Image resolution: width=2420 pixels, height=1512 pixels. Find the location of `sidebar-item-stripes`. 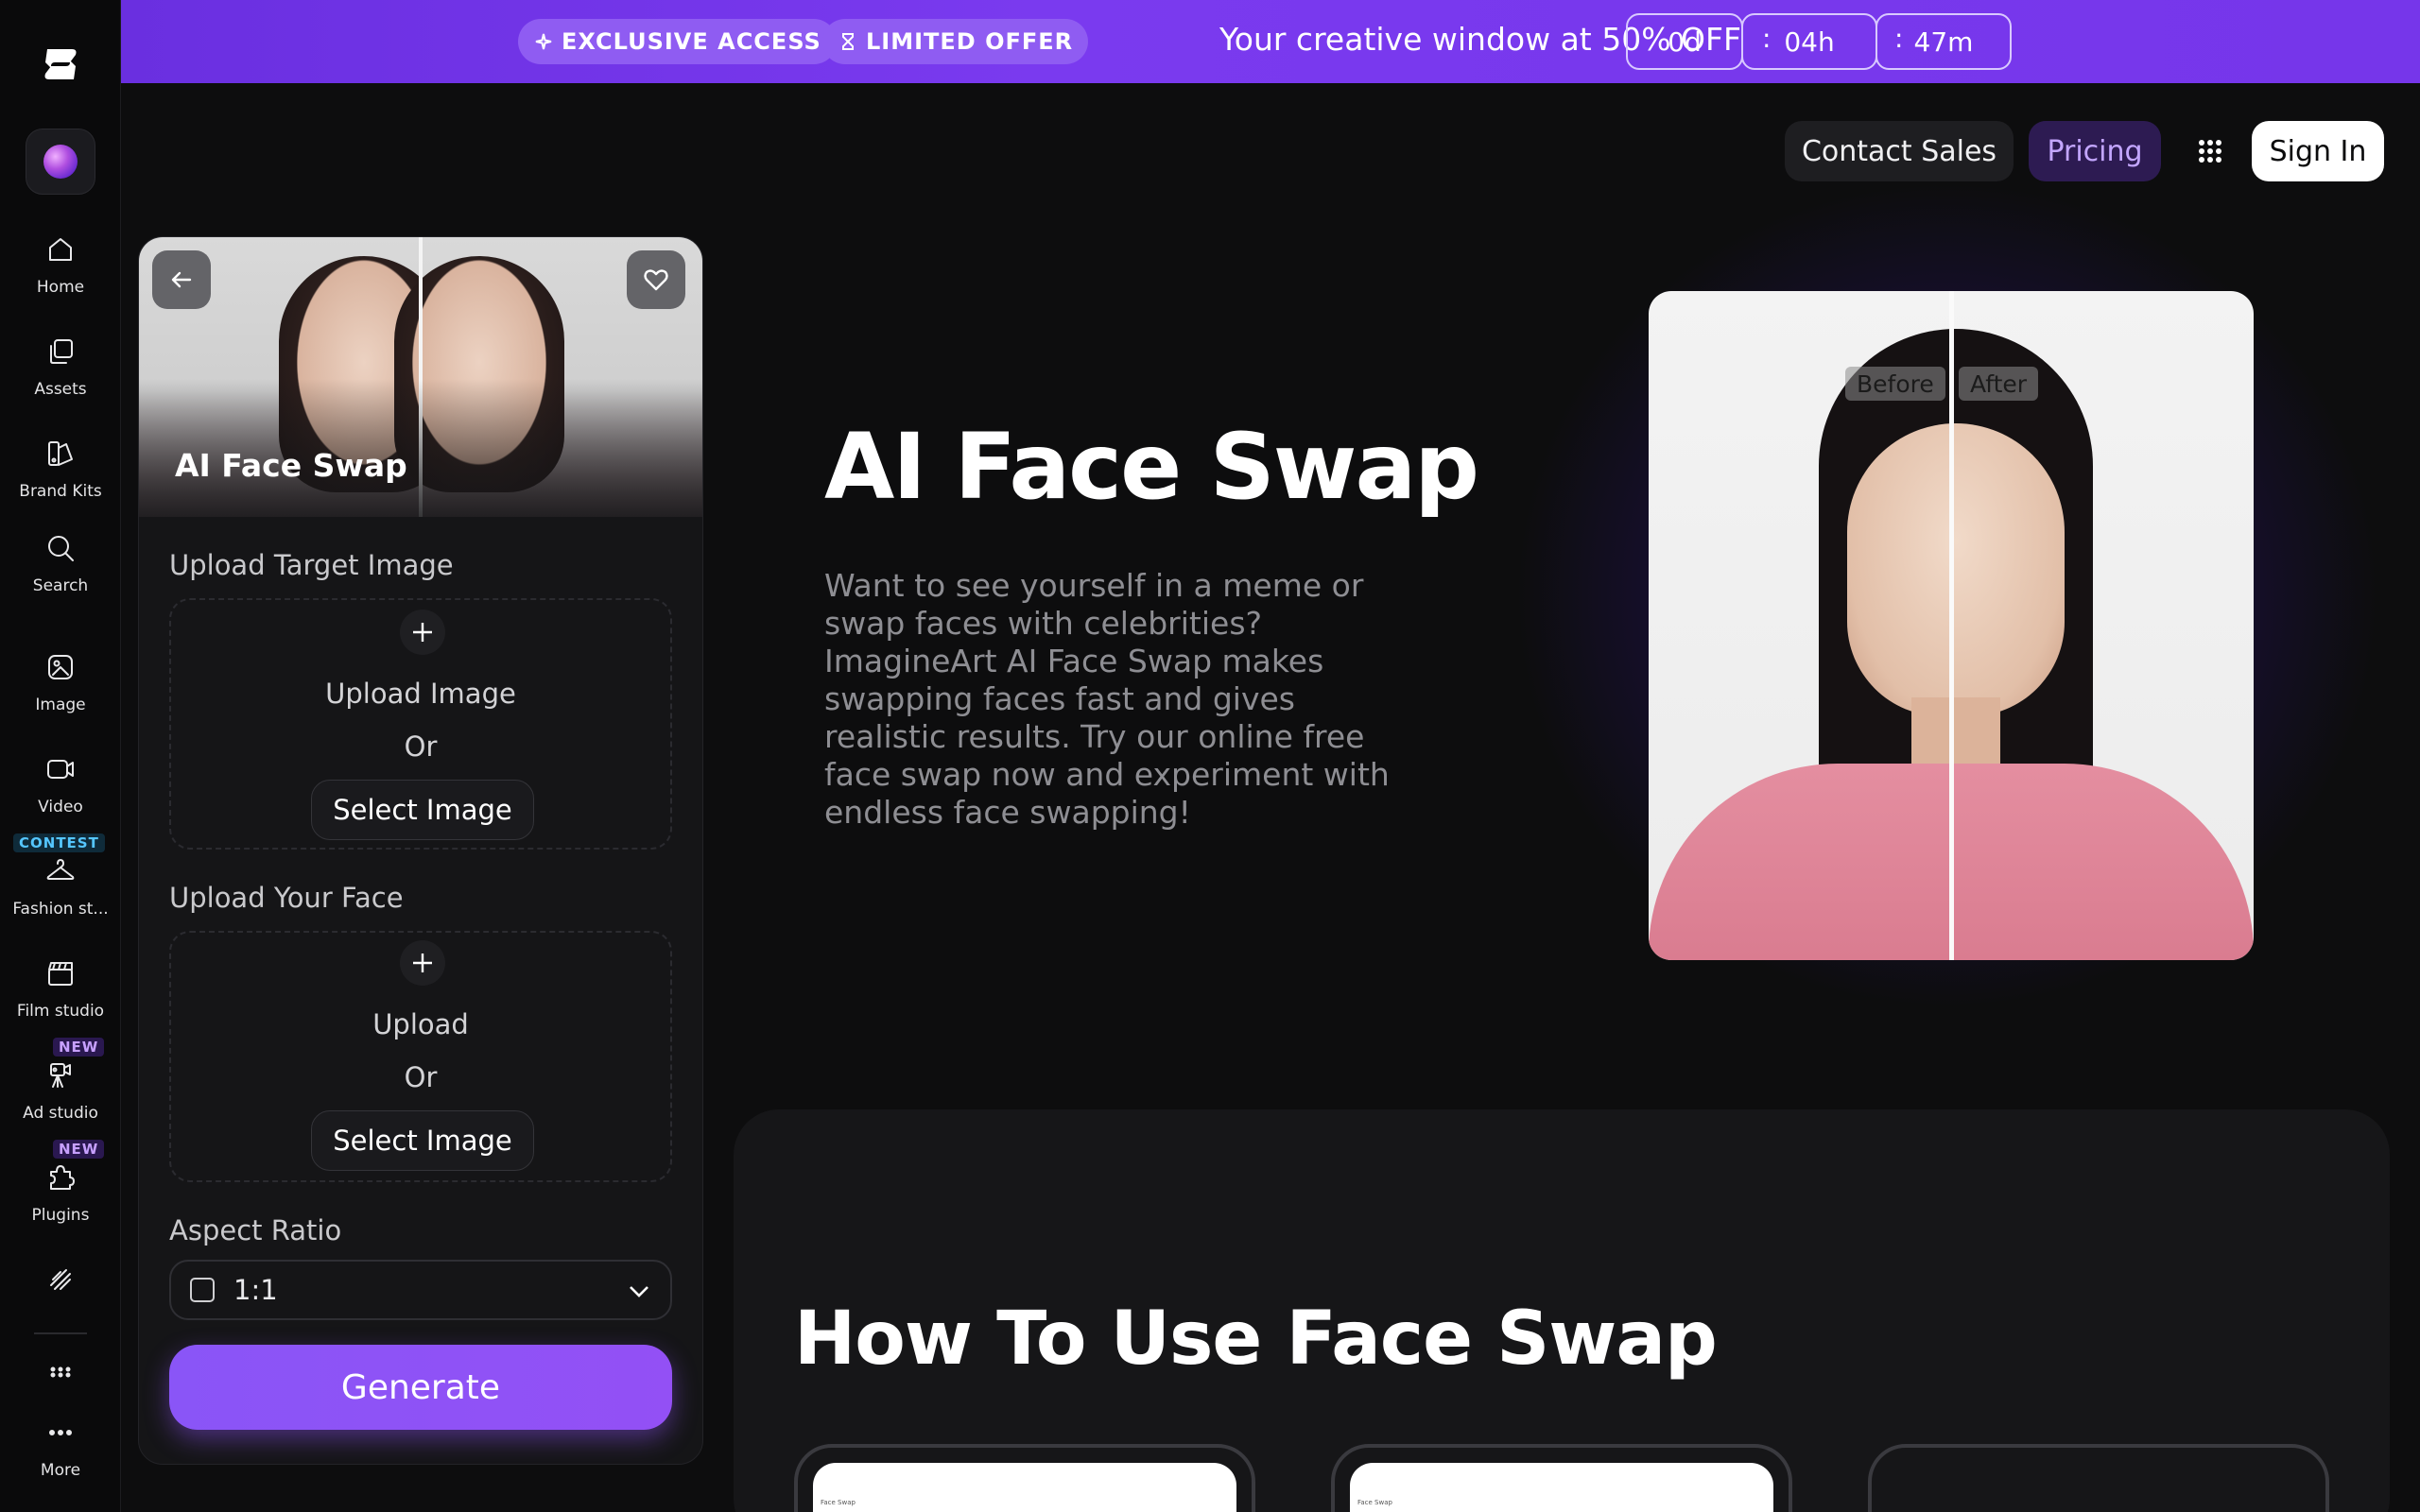

sidebar-item-stripes is located at coordinates (60, 1280).